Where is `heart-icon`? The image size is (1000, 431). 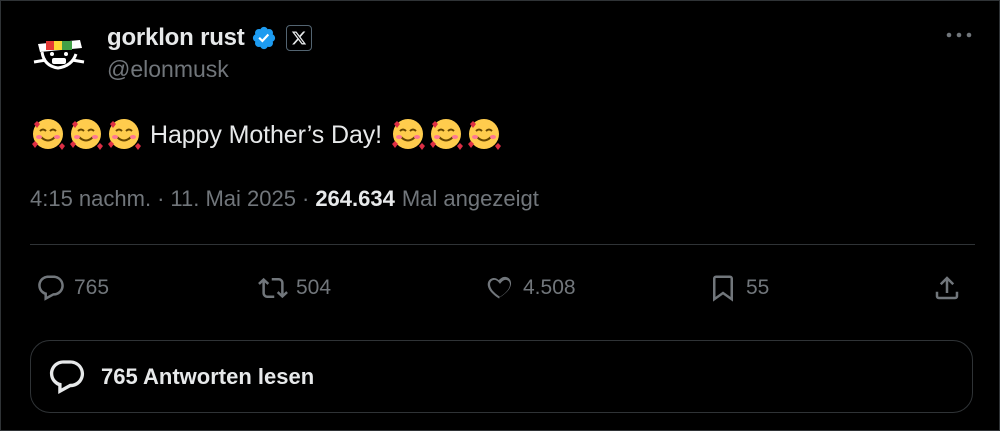
heart-icon is located at coordinates (499, 288).